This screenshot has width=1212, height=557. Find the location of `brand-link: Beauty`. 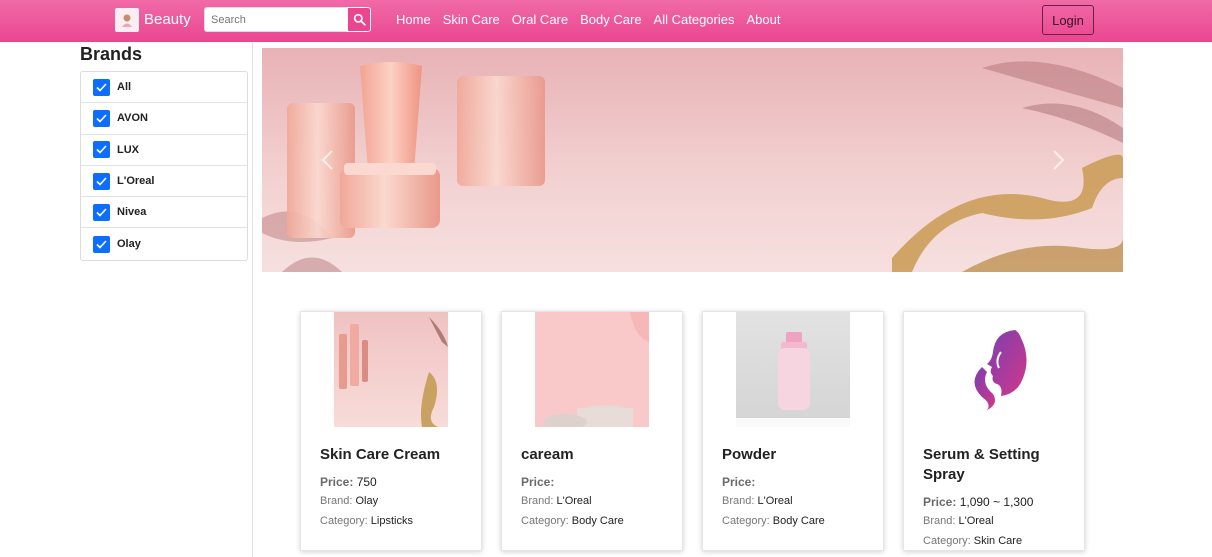

brand-link: Beauty is located at coordinates (153, 19).